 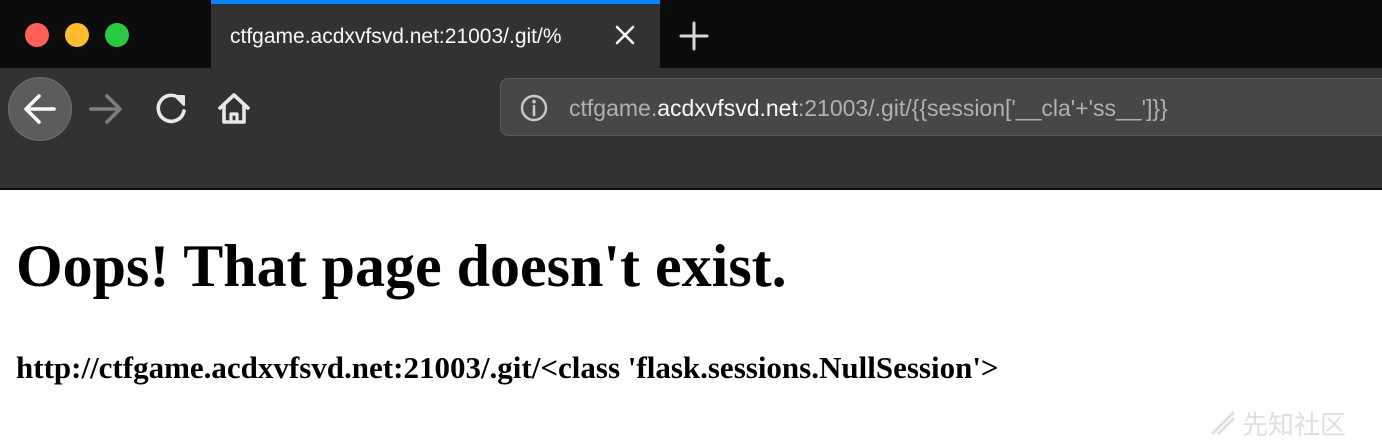 I want to click on home-button, so click(x=234, y=109).